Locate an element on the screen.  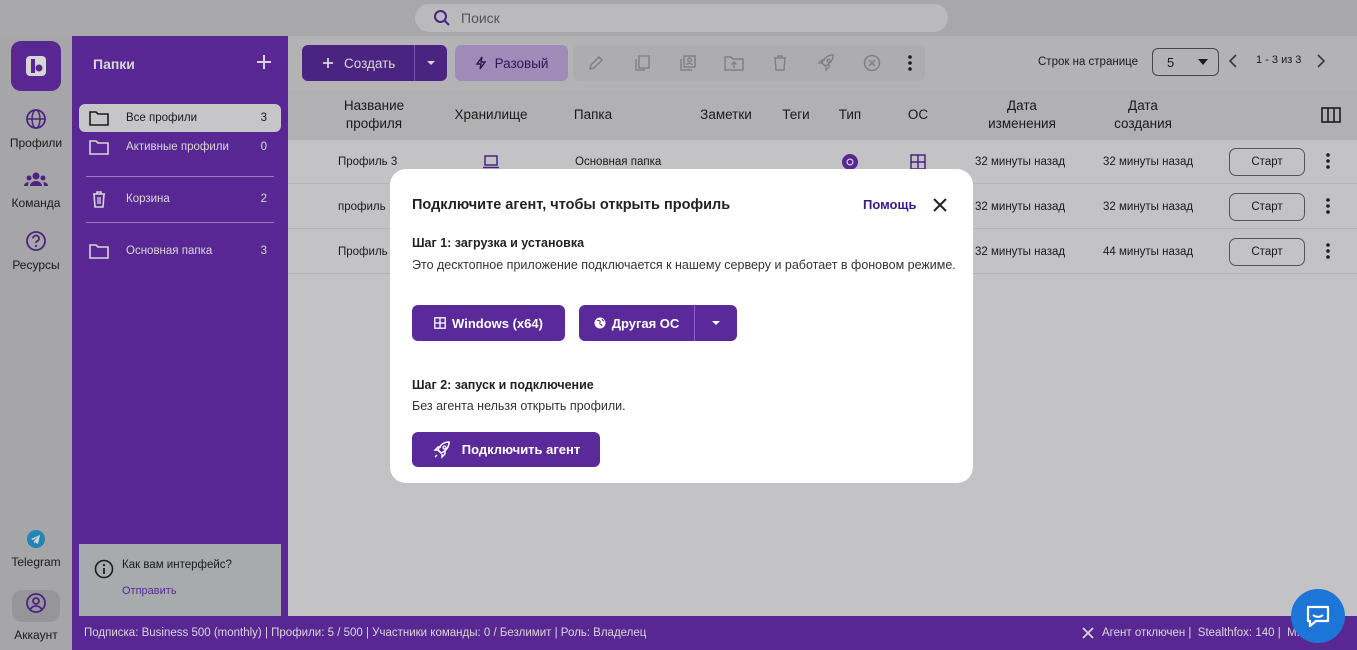
connect-agent-label: Подключить агент is located at coordinates (521, 449).